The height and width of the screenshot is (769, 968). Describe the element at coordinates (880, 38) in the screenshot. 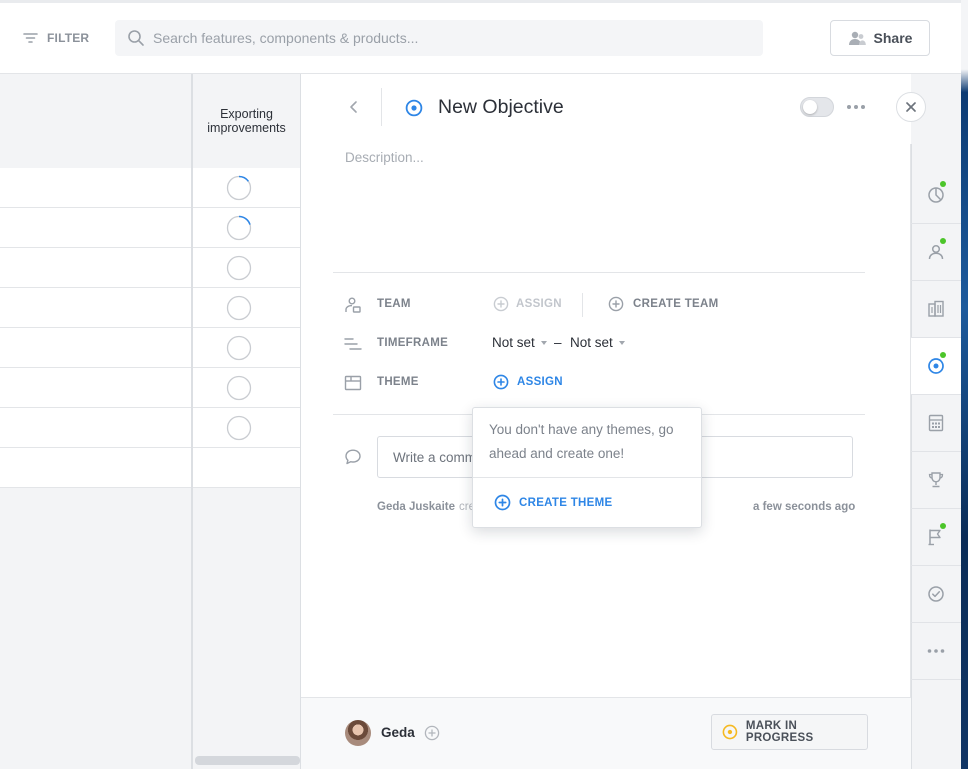

I see `share-button: Share` at that location.